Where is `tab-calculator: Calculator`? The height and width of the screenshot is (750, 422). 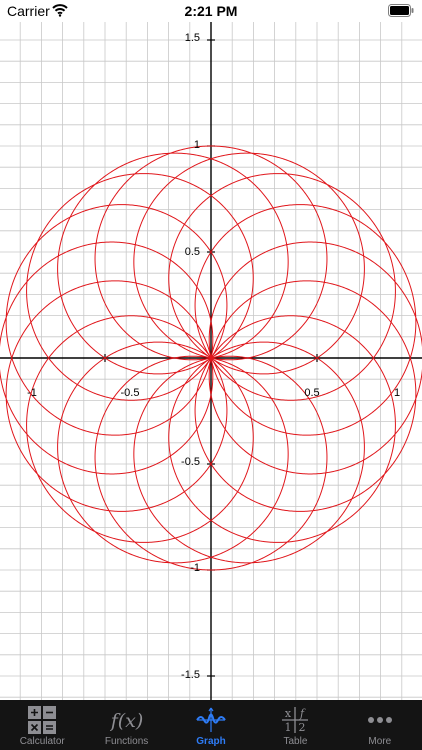
tab-calculator: Calculator is located at coordinates (42, 725).